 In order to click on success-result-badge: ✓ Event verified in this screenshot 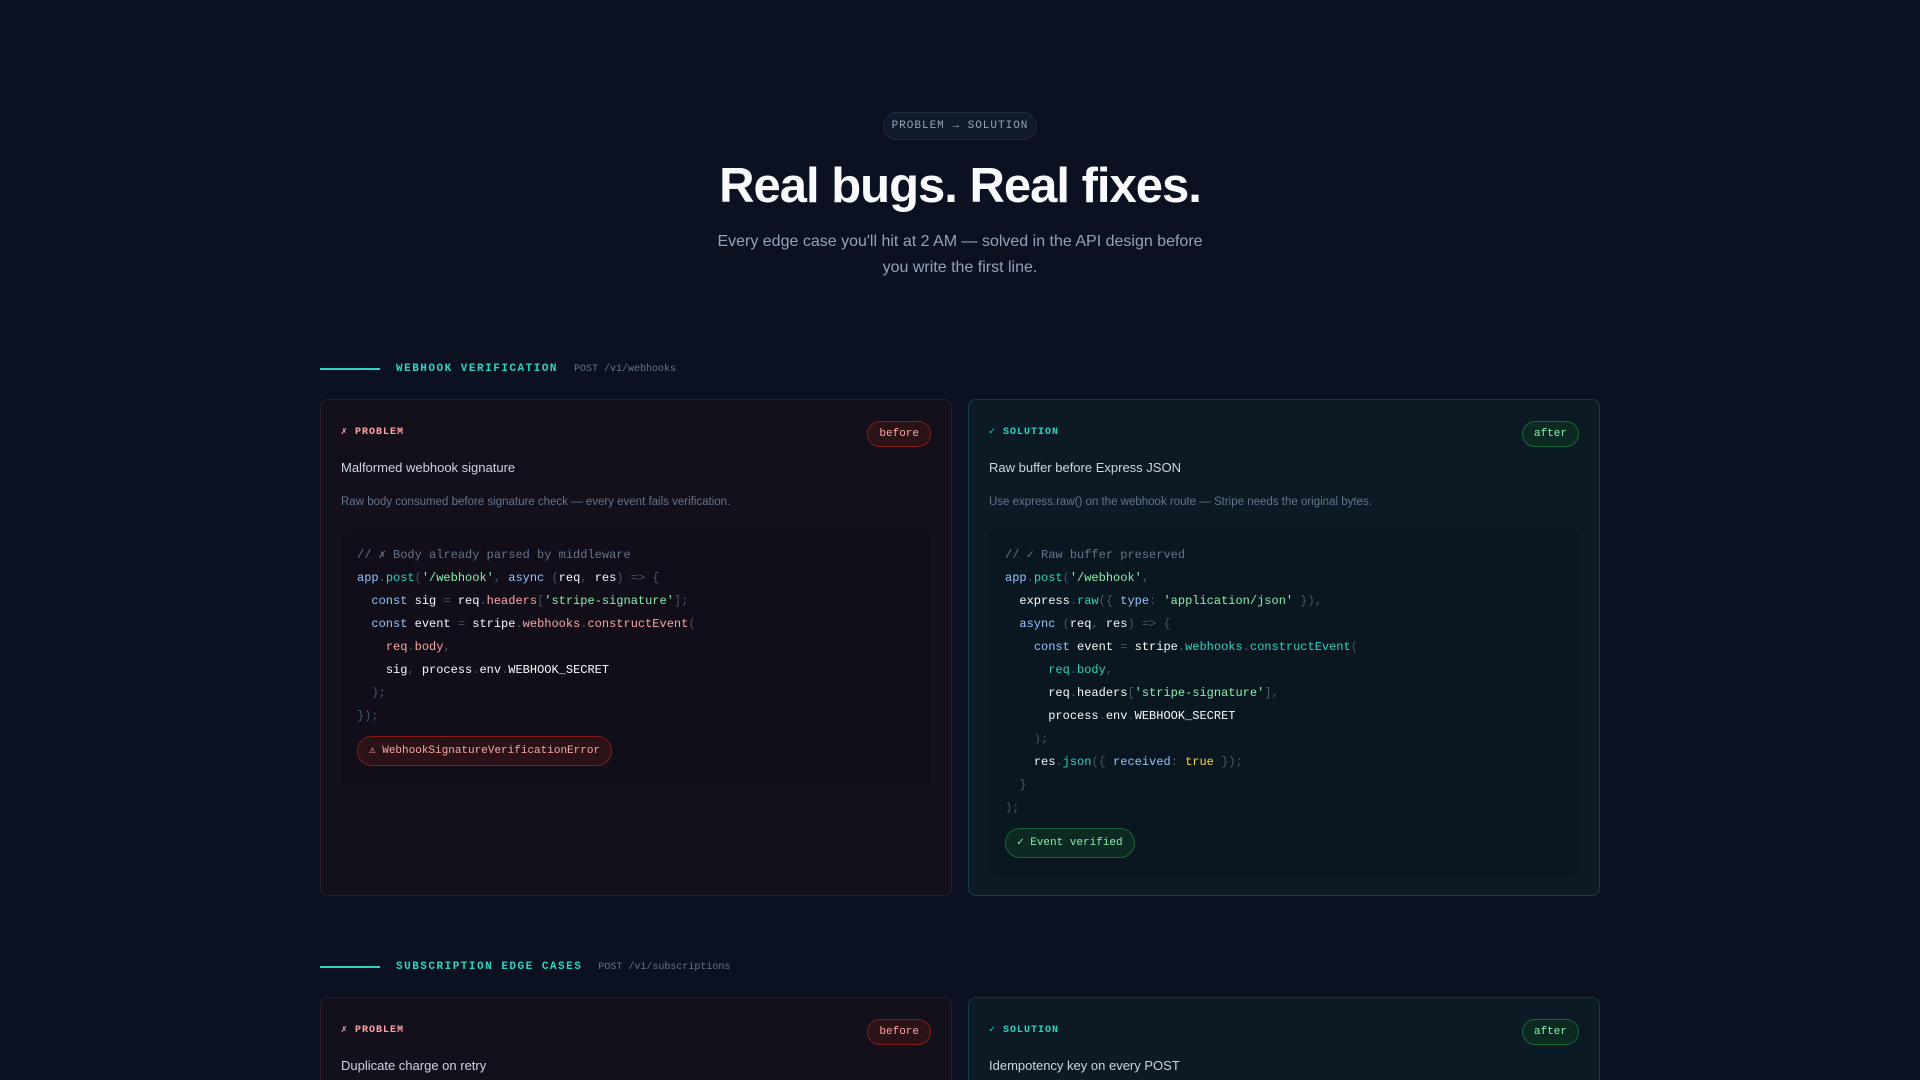, I will do `click(1070, 843)`.